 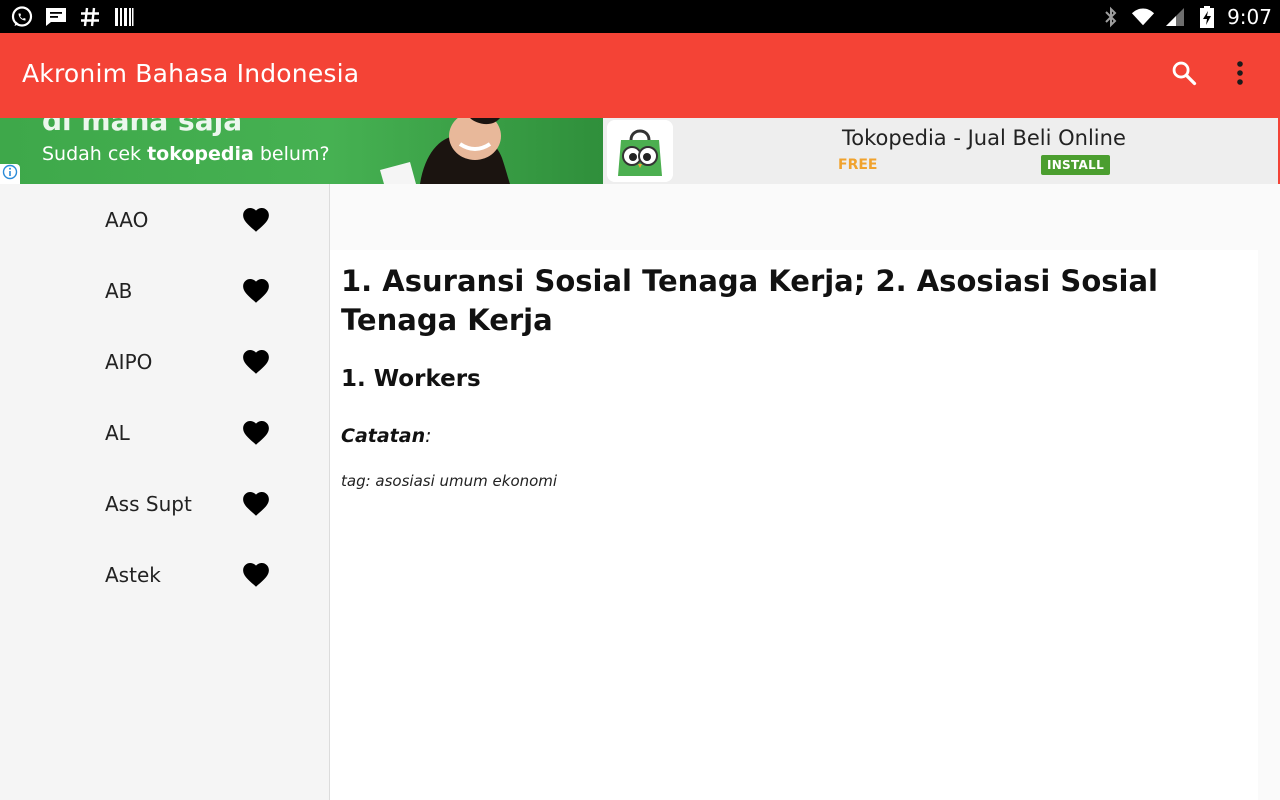 What do you see at coordinates (1175, 17) in the screenshot?
I see `signal-icon` at bounding box center [1175, 17].